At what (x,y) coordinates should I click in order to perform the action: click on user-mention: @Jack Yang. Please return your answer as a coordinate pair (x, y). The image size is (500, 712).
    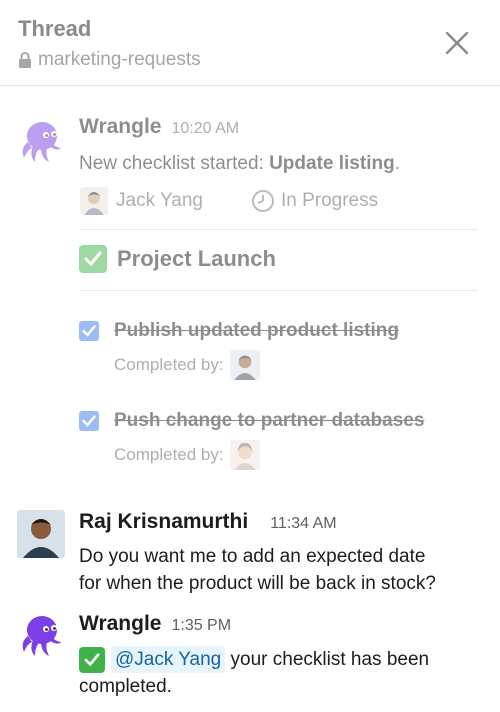
    Looking at the image, I should click on (168, 659).